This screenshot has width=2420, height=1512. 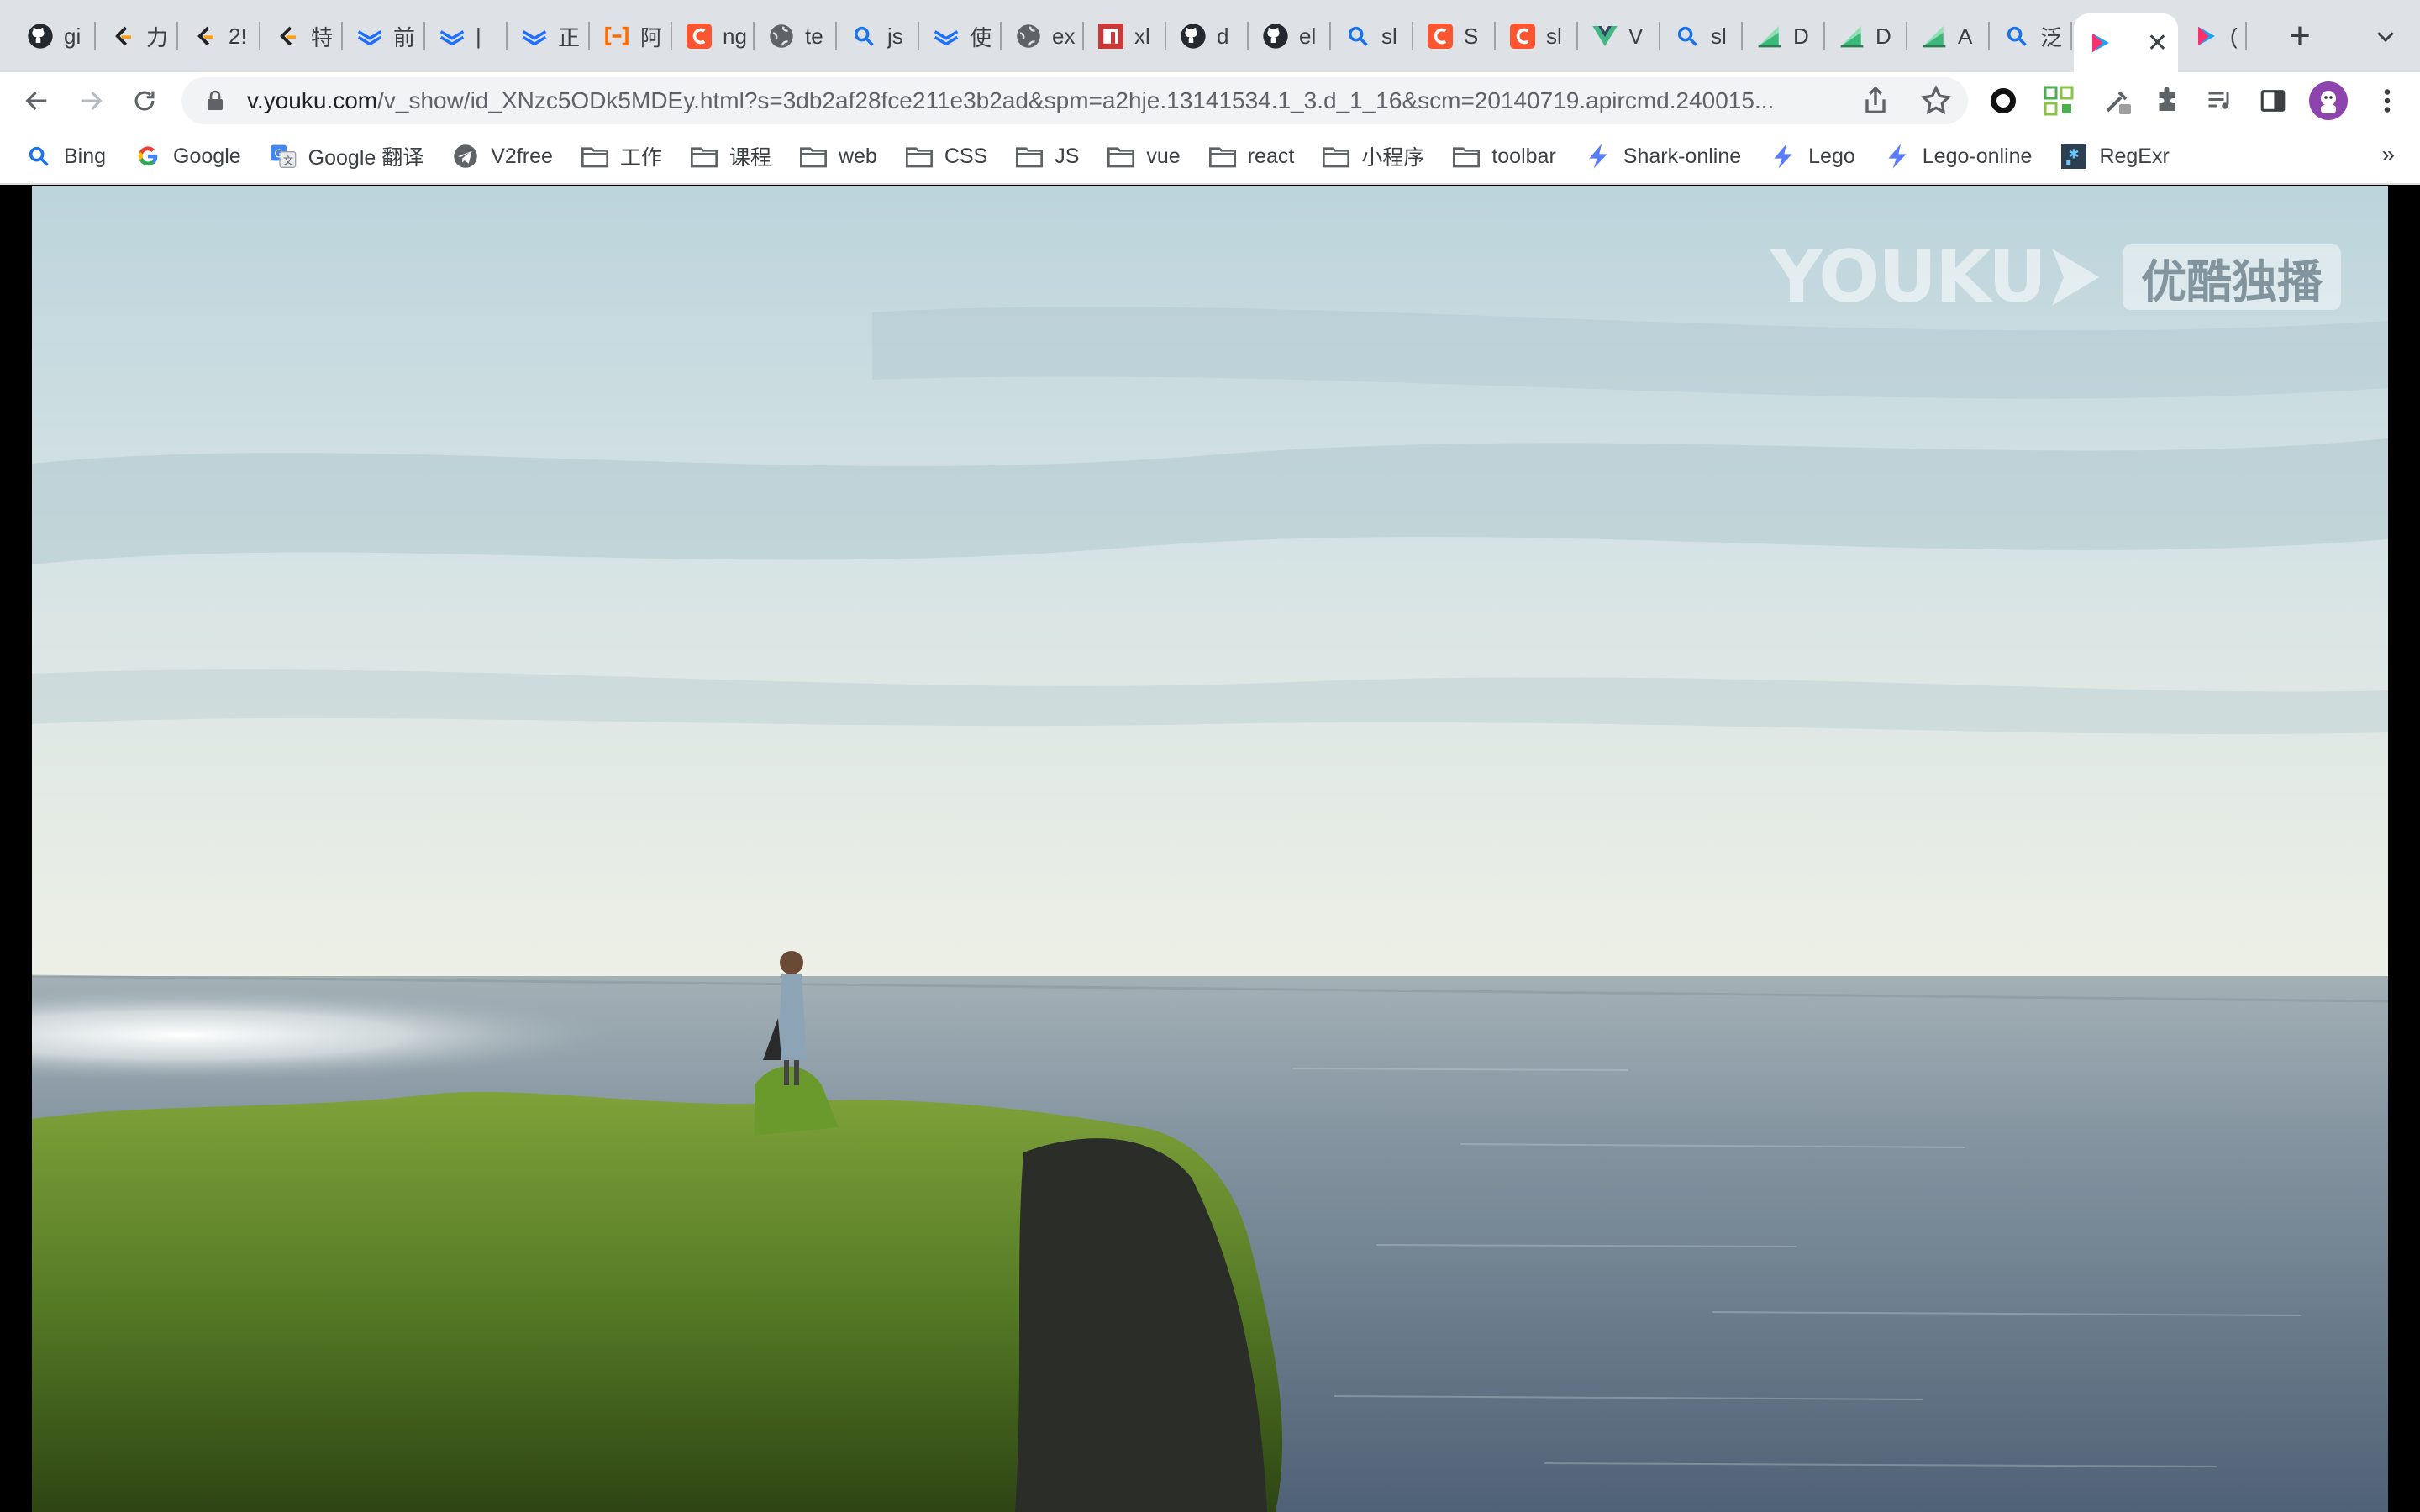 I want to click on media-control-icon, so click(x=2220, y=100).